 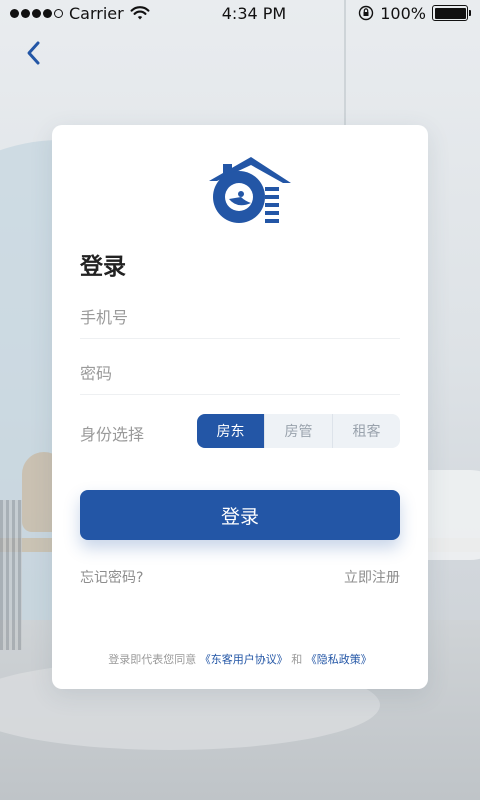 I want to click on chevron-left-icon, so click(x=35, y=53).